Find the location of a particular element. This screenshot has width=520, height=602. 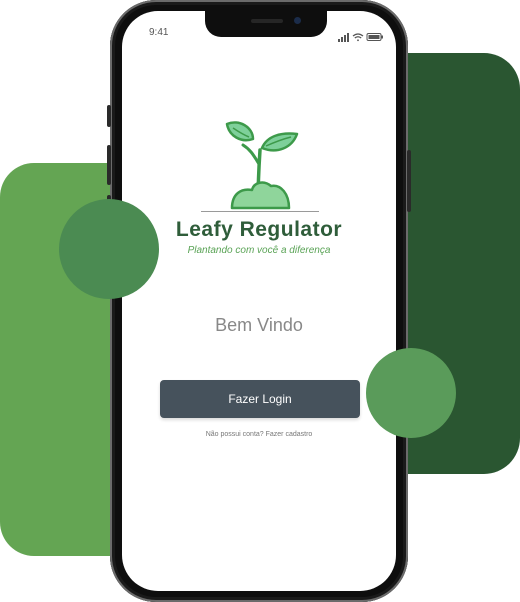

speaker-grille is located at coordinates (267, 21).